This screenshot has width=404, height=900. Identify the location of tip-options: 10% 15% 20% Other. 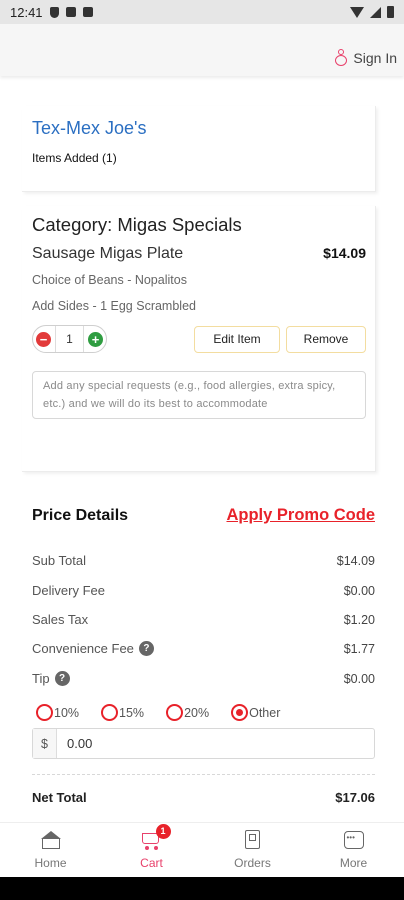
(169, 712).